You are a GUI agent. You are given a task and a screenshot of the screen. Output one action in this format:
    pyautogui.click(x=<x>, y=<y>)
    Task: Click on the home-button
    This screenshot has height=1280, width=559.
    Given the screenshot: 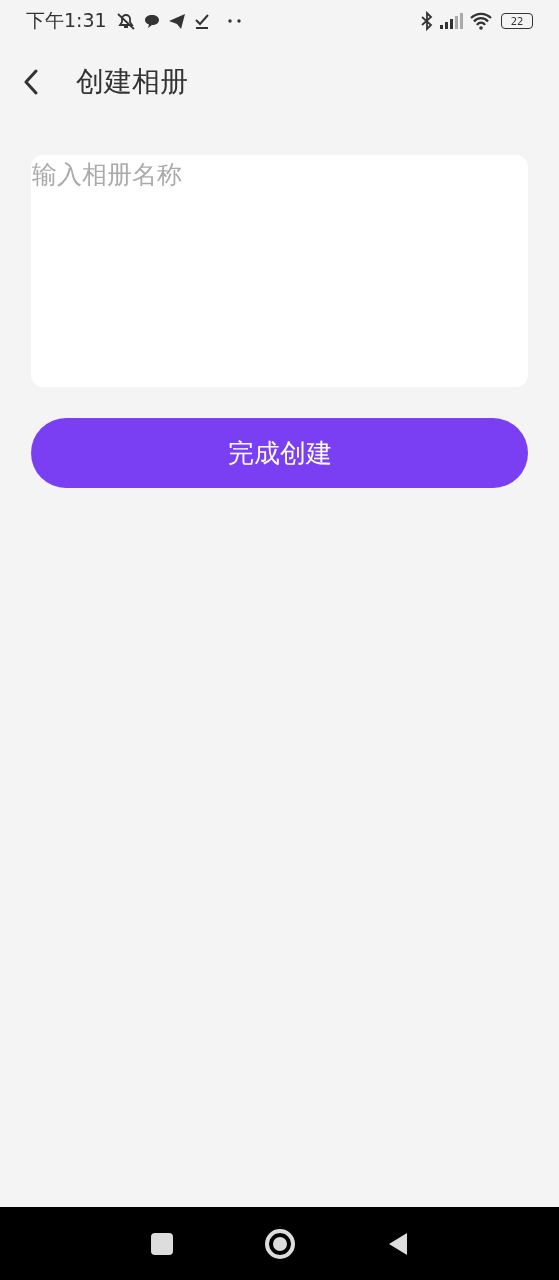 What is the action you would take?
    pyautogui.click(x=279, y=1243)
    